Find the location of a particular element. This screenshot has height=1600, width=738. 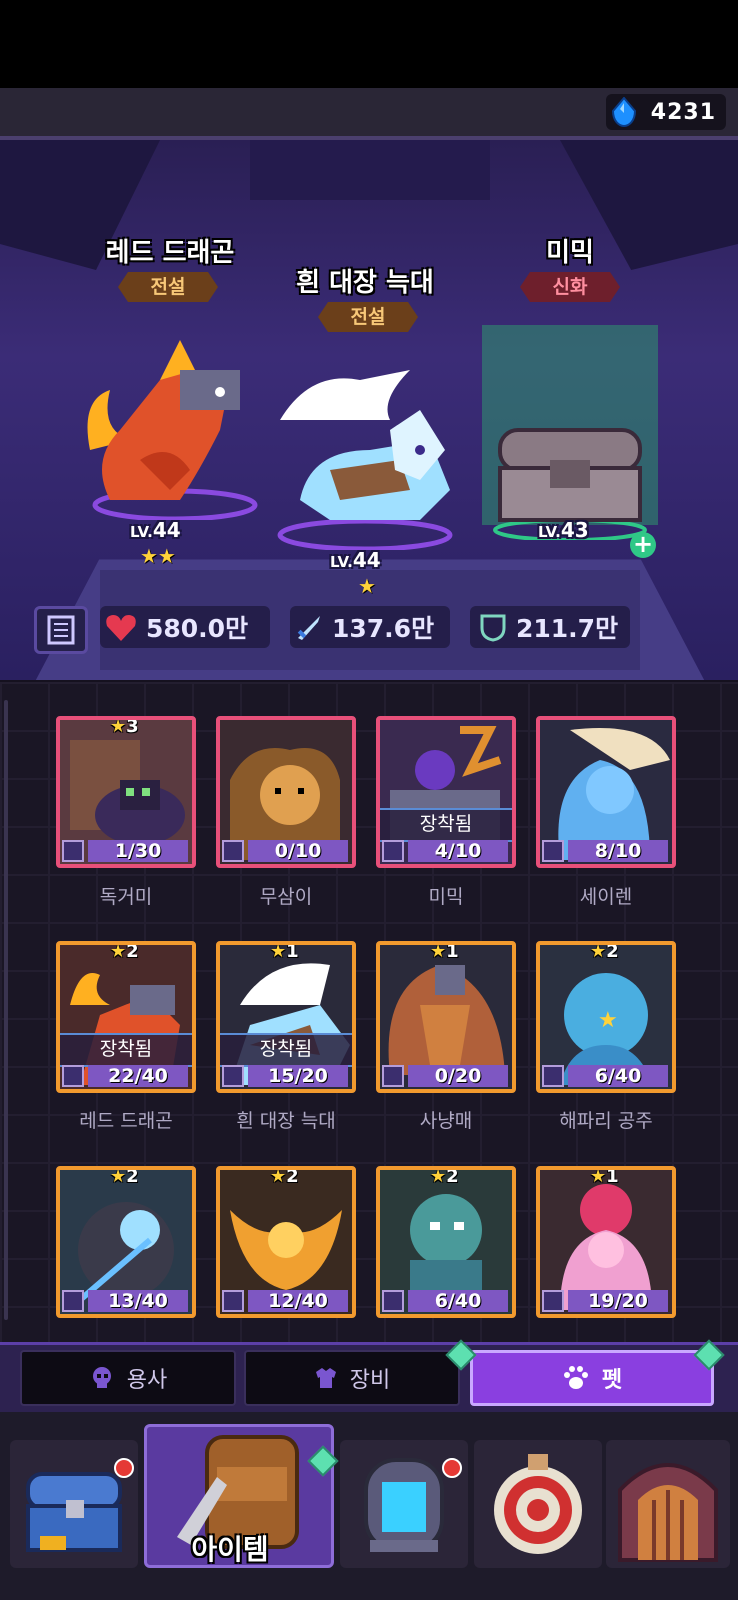

pet-shard-count: 15/20 is located at coordinates (298, 1076).